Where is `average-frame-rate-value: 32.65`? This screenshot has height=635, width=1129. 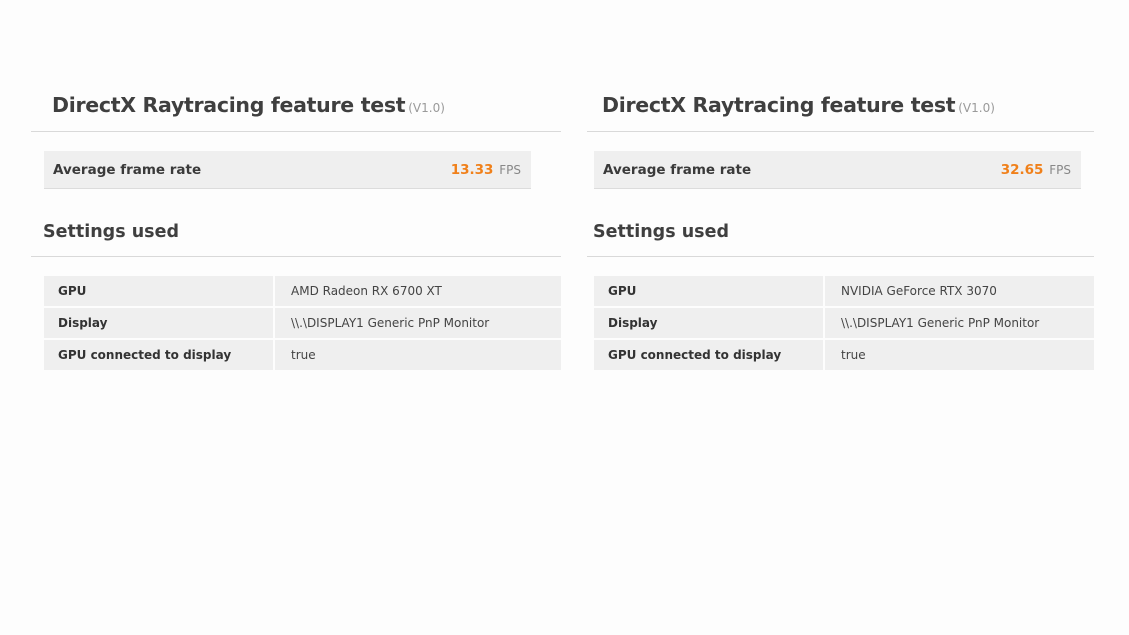 average-frame-rate-value: 32.65 is located at coordinates (1022, 170).